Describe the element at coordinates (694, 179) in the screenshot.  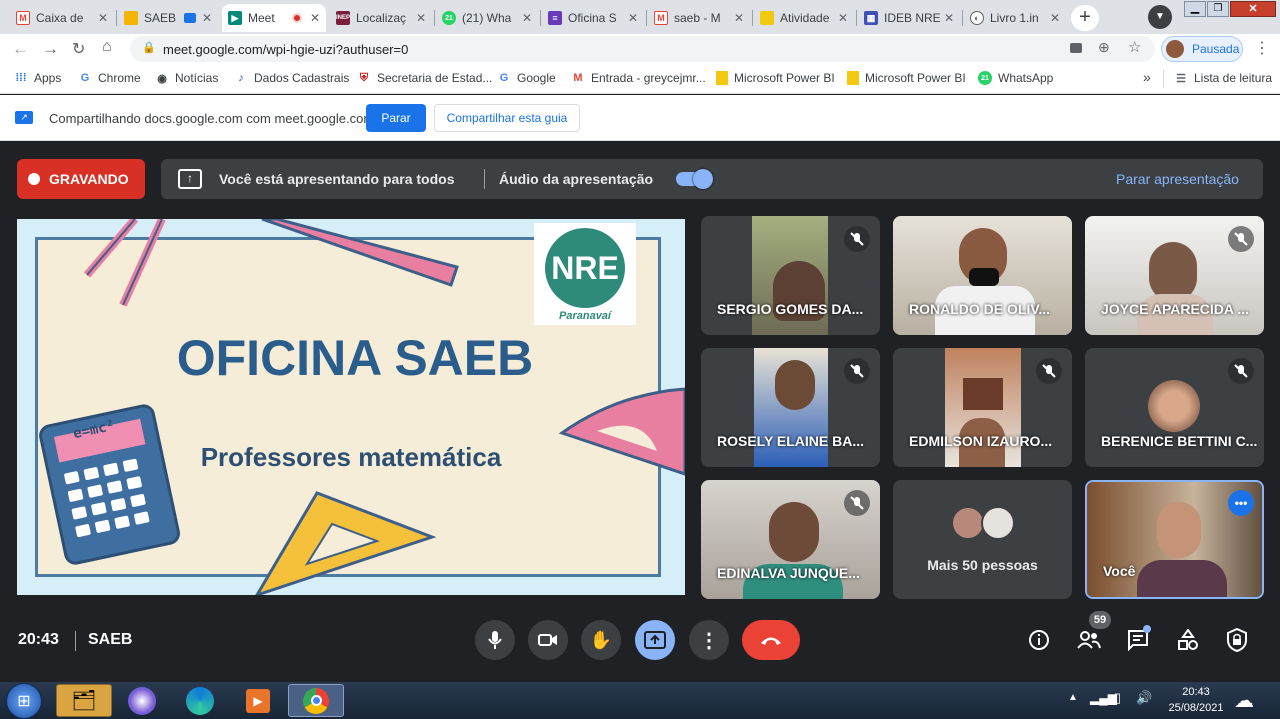
I see `audio-toggle` at that location.